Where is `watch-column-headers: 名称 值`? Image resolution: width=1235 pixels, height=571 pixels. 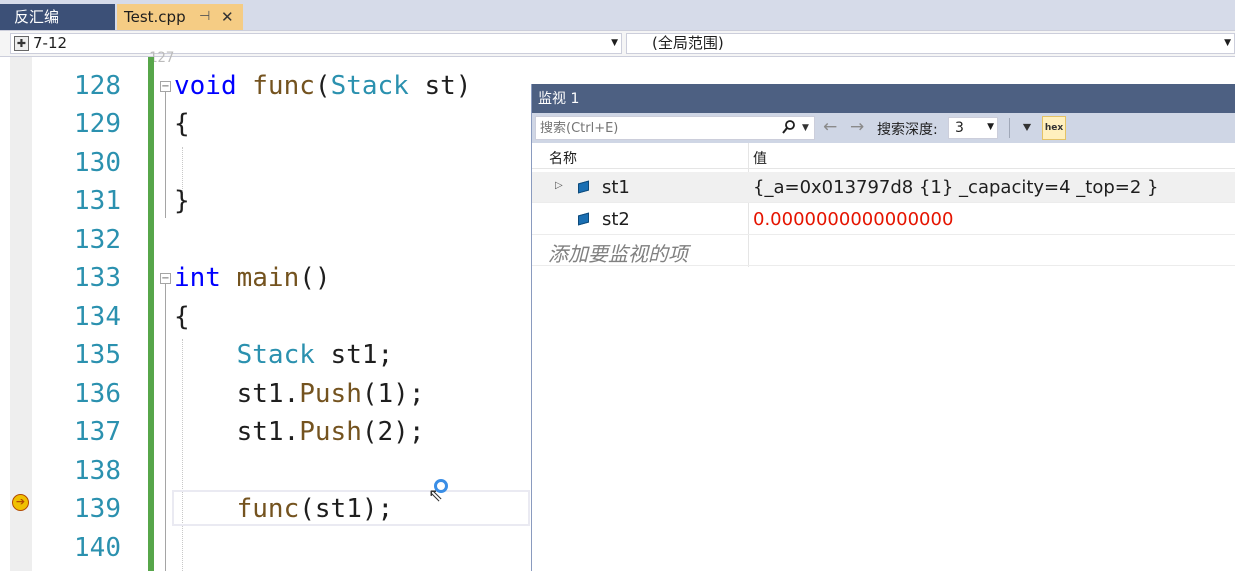 watch-column-headers: 名称 值 is located at coordinates (883, 156).